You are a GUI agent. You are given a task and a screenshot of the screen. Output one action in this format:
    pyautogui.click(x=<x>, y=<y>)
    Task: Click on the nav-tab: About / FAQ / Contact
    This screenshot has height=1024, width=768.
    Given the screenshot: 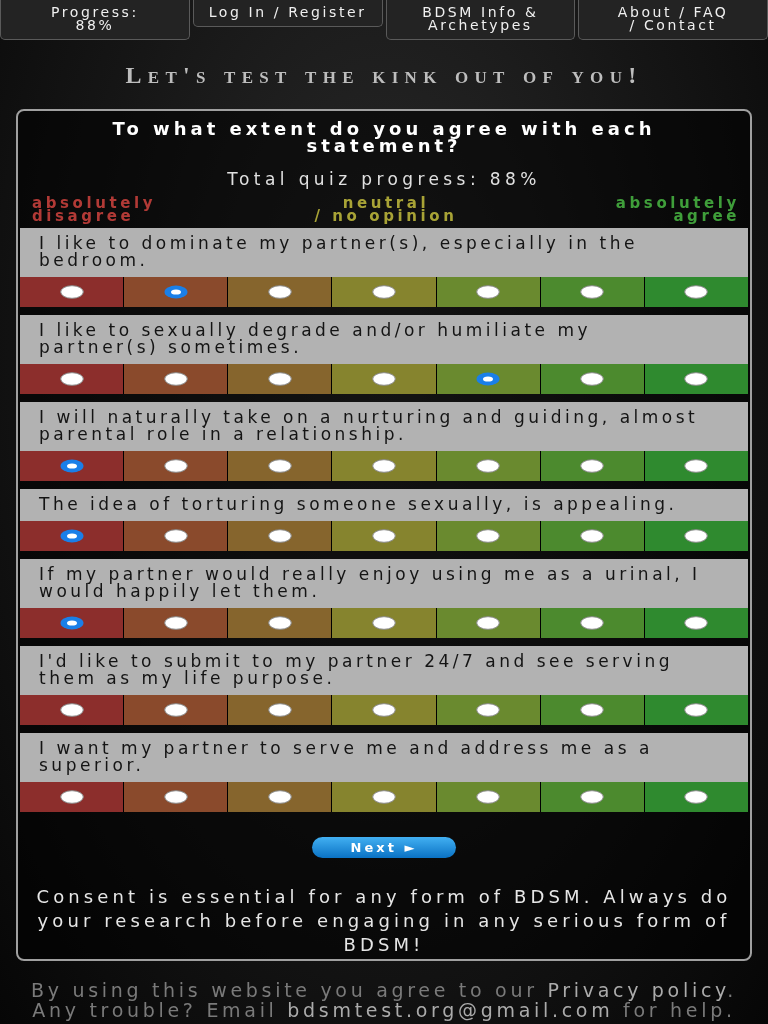 What is the action you would take?
    pyautogui.click(x=673, y=20)
    